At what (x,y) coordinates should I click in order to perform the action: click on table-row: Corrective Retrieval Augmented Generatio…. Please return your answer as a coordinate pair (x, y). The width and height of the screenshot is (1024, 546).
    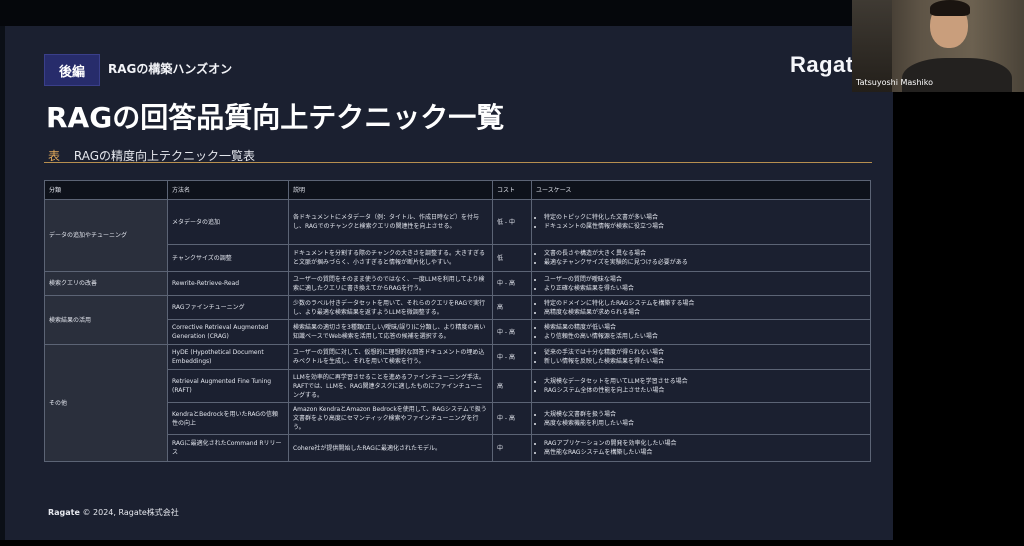
    Looking at the image, I should click on (458, 332).